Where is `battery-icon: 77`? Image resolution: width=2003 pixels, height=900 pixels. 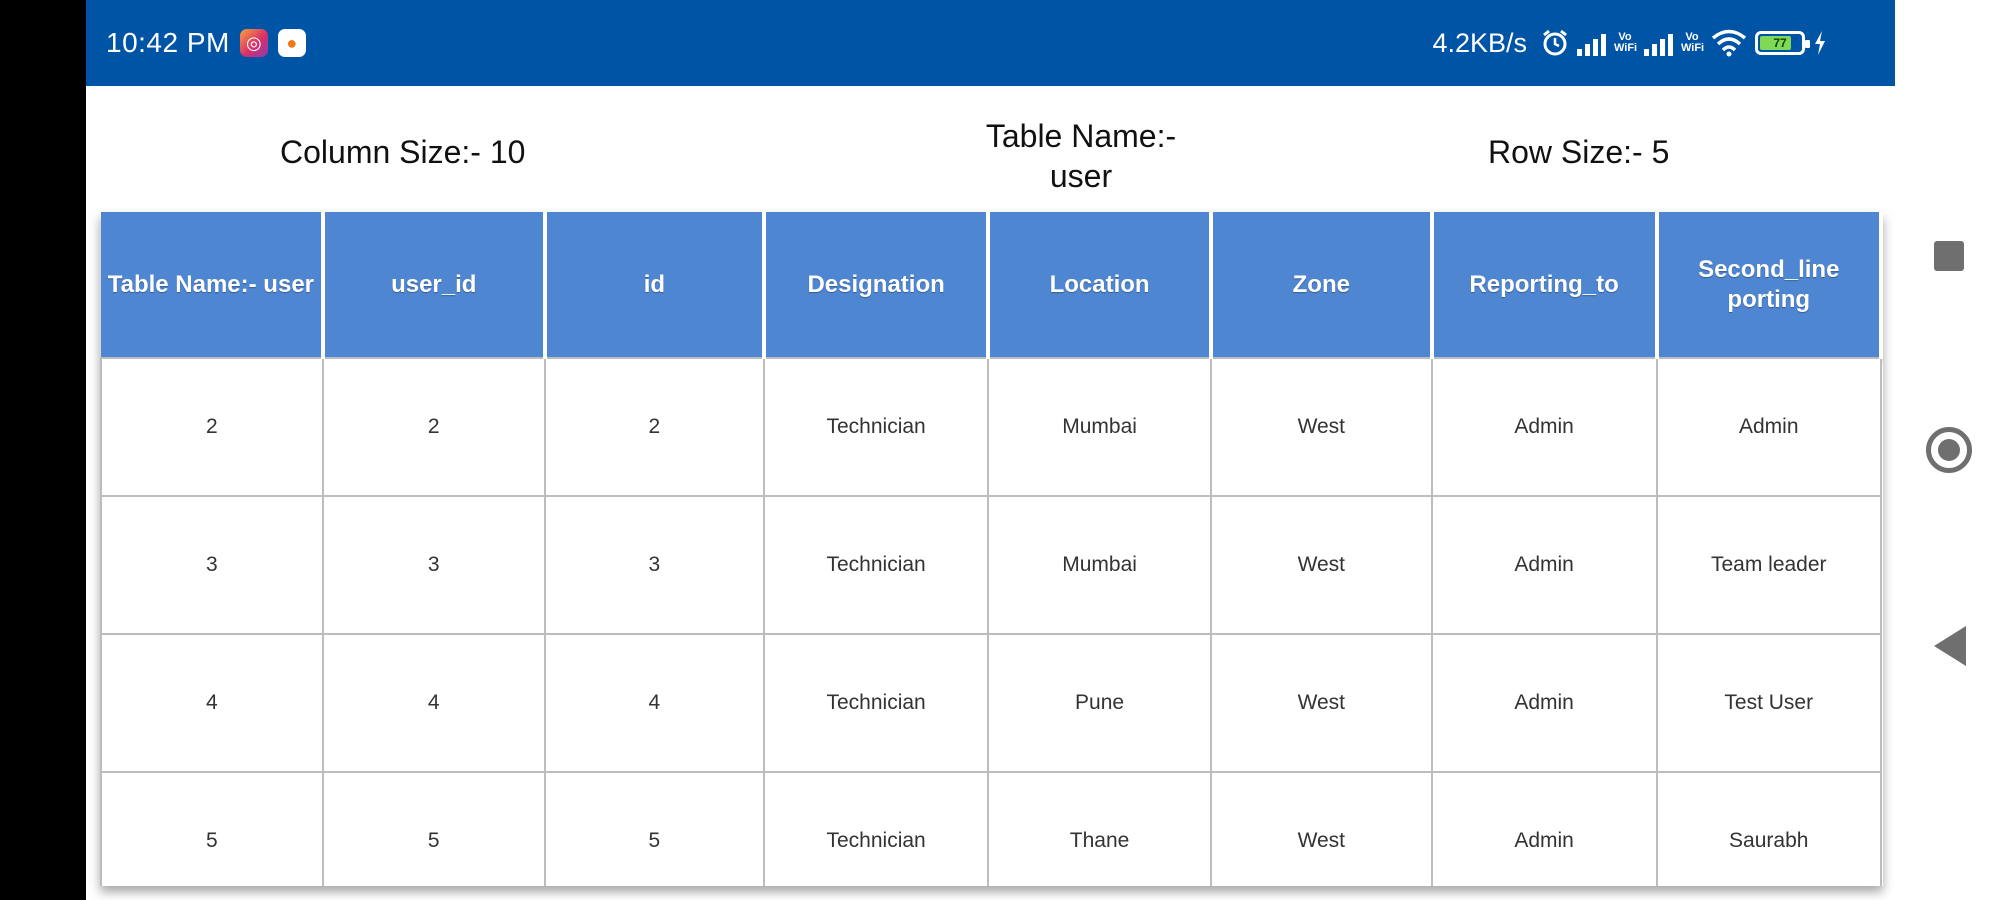
battery-icon: 77 is located at coordinates (1782, 43).